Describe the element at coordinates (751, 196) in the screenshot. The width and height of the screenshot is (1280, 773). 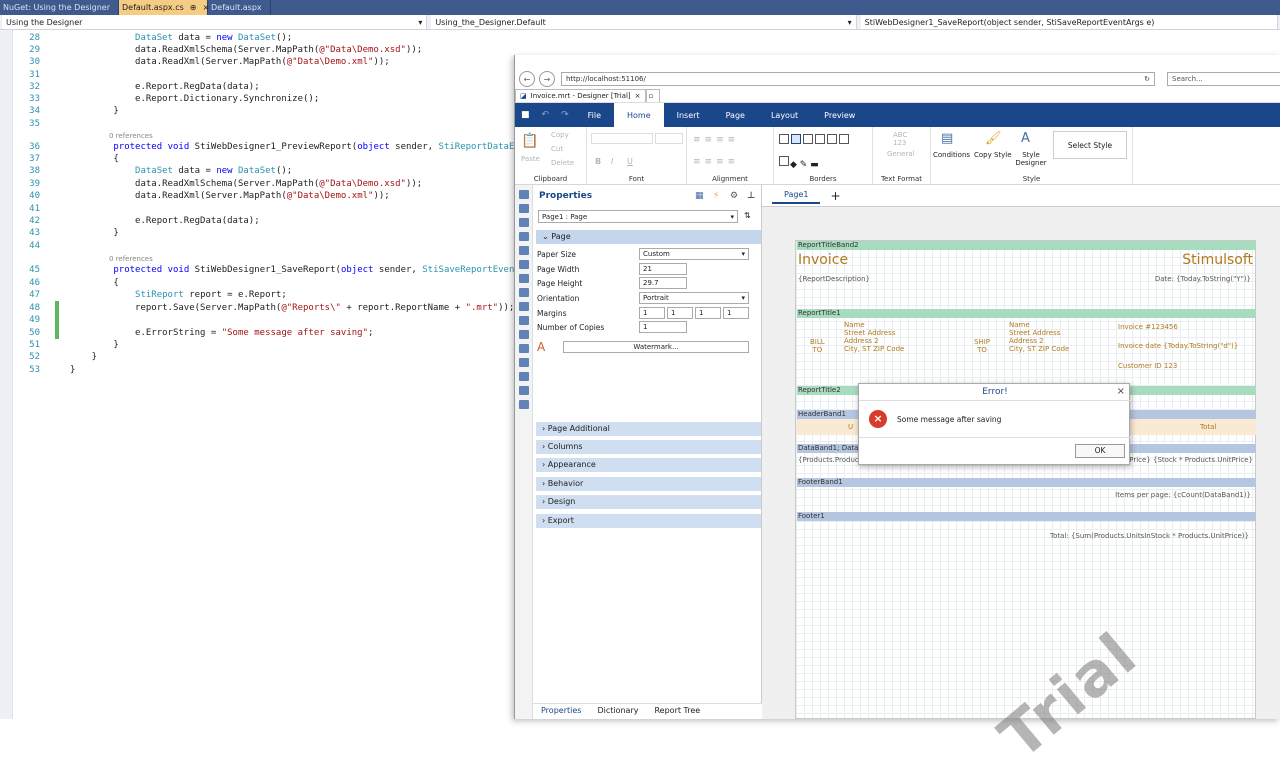
I see `pin-icon: ⊥` at that location.